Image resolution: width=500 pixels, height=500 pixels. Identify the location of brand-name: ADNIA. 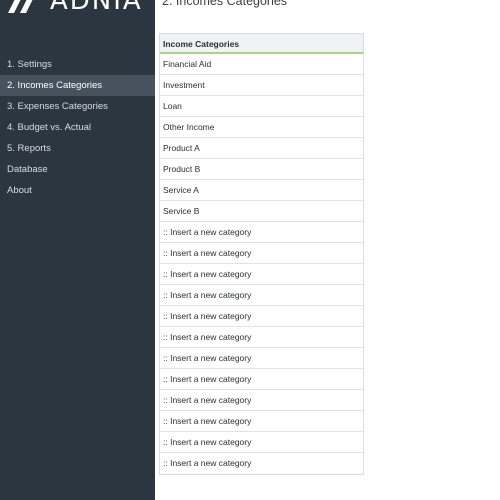
(96, 8).